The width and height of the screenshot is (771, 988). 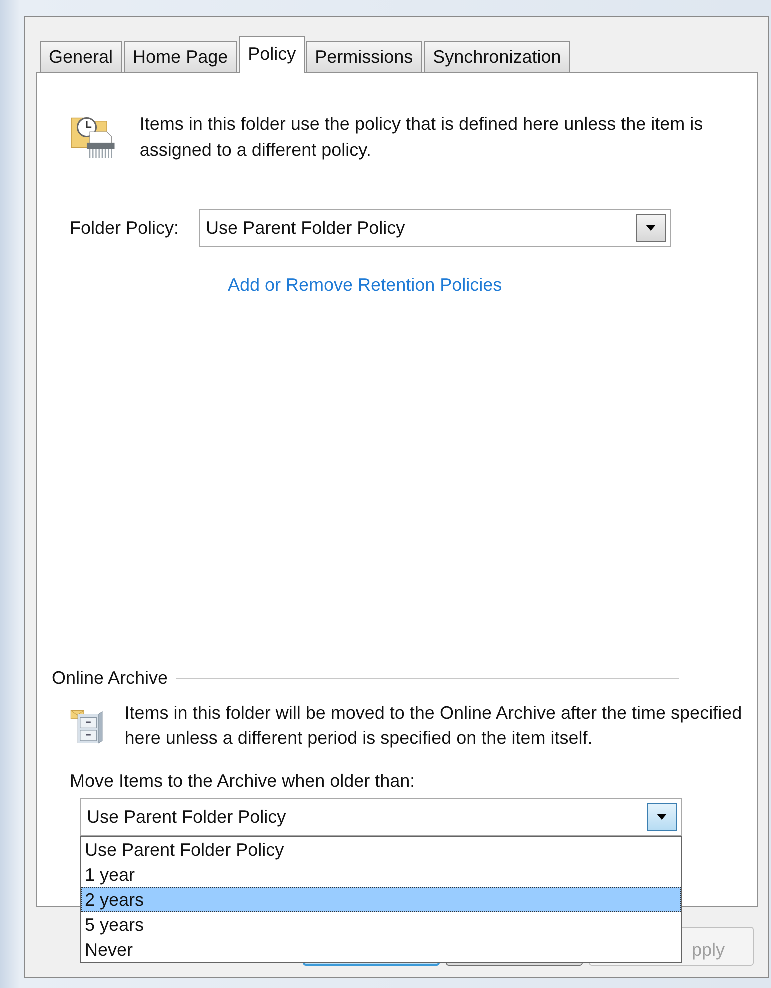 What do you see at coordinates (365, 285) in the screenshot?
I see `retention-policies-link: Add or Remove Retention Policies` at bounding box center [365, 285].